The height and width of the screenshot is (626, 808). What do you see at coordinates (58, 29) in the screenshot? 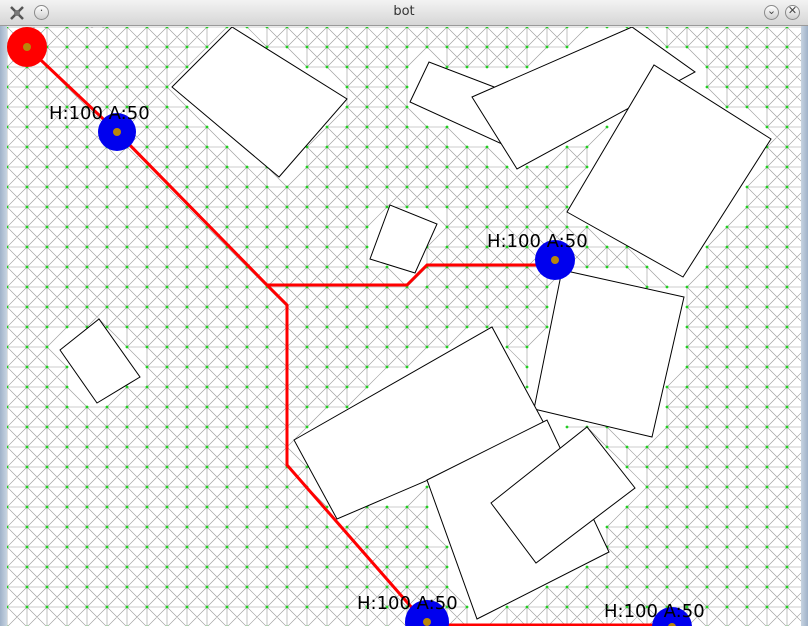
I see `player-bot-stats-label: H:200 A:200` at bounding box center [58, 29].